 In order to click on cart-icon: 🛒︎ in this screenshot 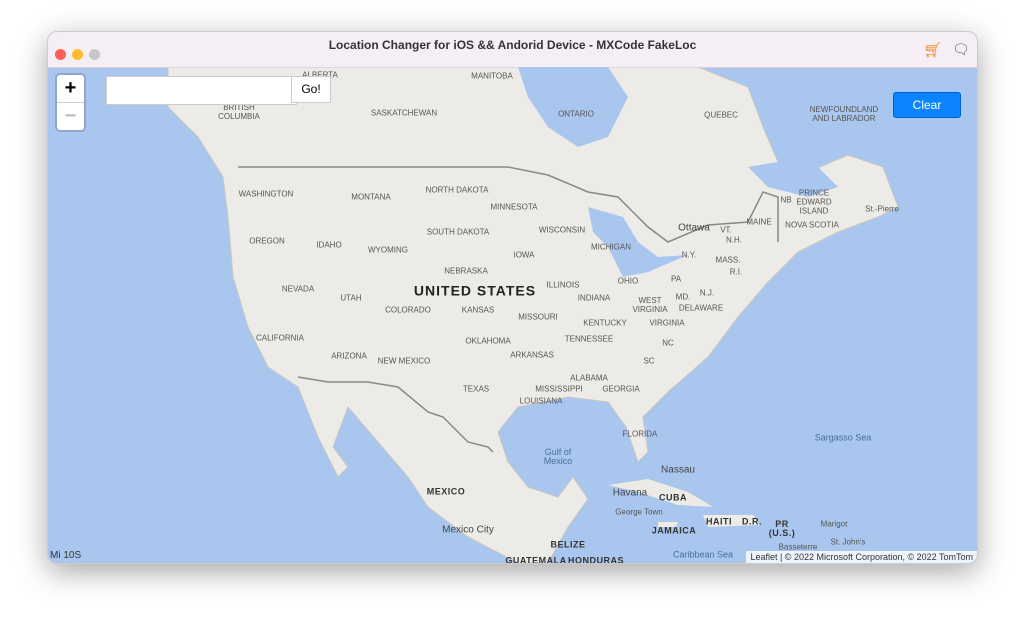, I will do `click(932, 50)`.